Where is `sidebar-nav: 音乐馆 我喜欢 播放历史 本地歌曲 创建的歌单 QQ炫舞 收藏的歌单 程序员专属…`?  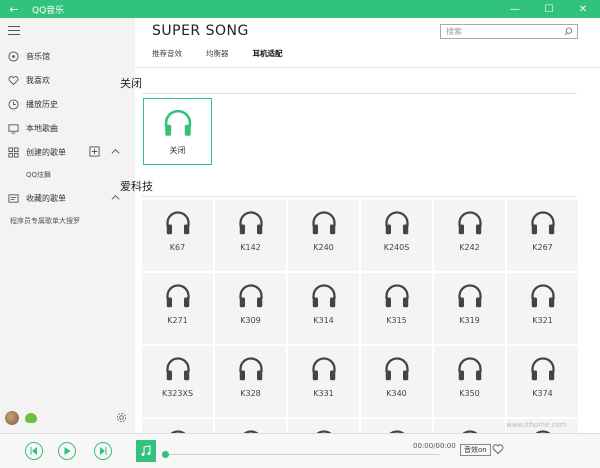 sidebar-nav: 音乐馆 我喜欢 播放历史 本地歌曲 创建的歌单 QQ炫舞 收藏的歌单 程序员专属… is located at coordinates (67, 138).